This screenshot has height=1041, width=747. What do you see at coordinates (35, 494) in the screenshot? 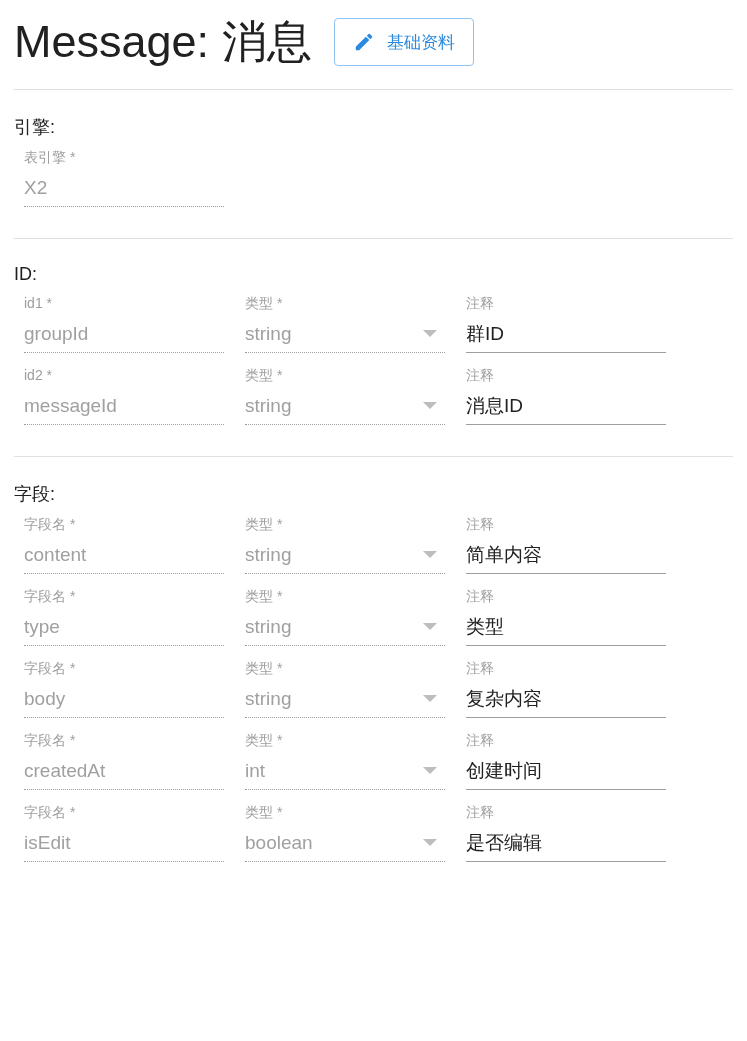
I see `section-heading: 字段:` at bounding box center [35, 494].